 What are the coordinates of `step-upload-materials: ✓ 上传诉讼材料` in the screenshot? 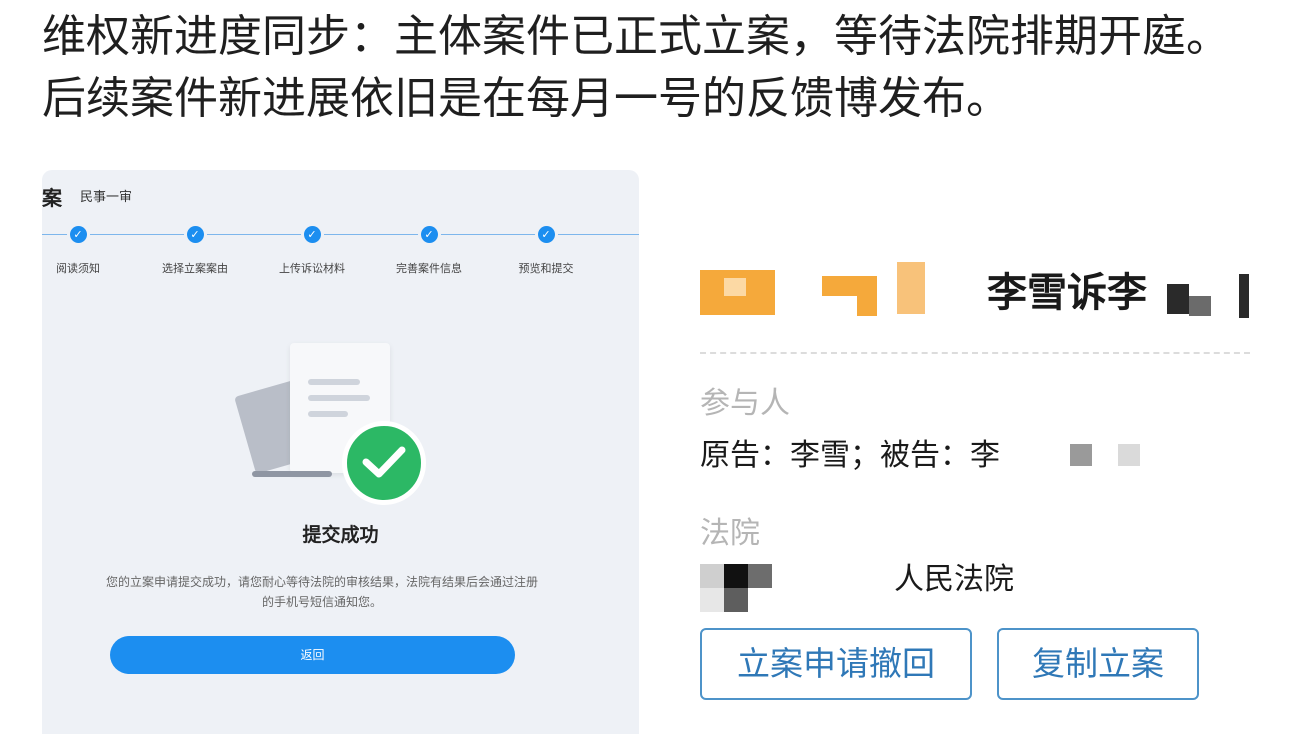 It's located at (312, 251).